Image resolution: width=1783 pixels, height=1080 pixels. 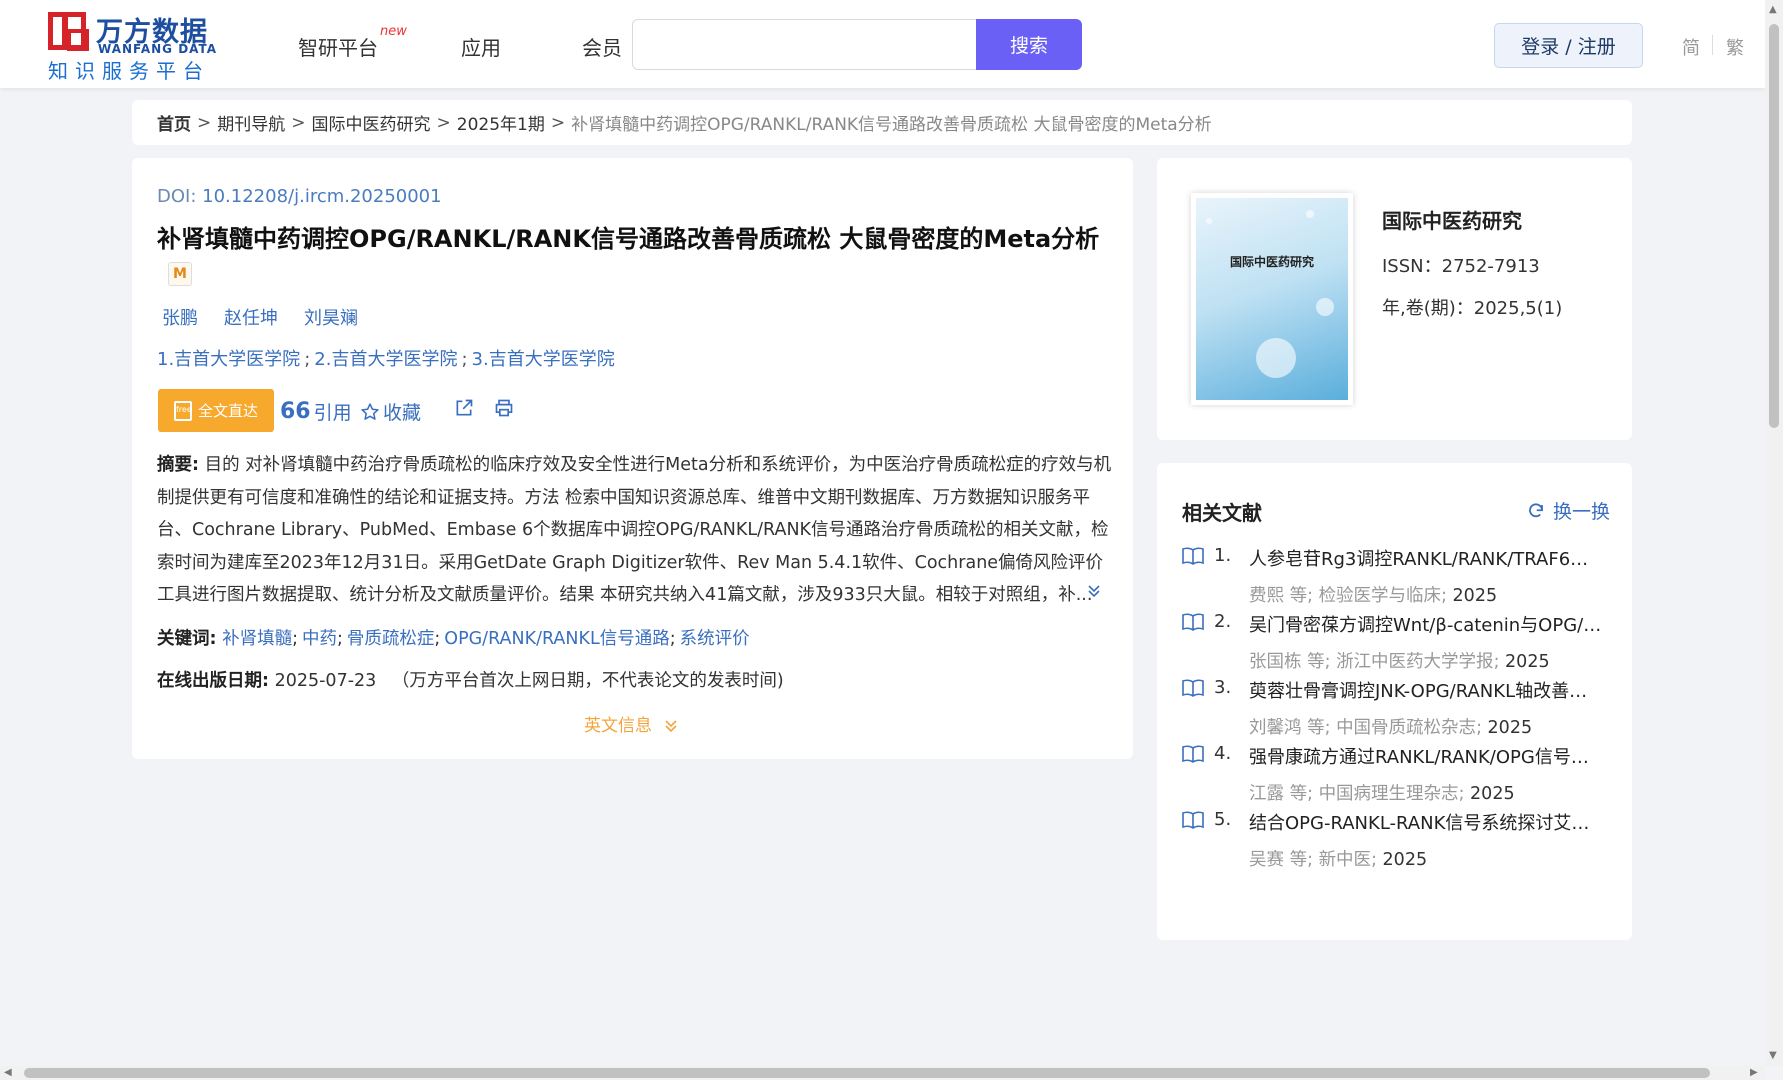 I want to click on pubdate-label: 在线出版日期:, so click(x=213, y=681).